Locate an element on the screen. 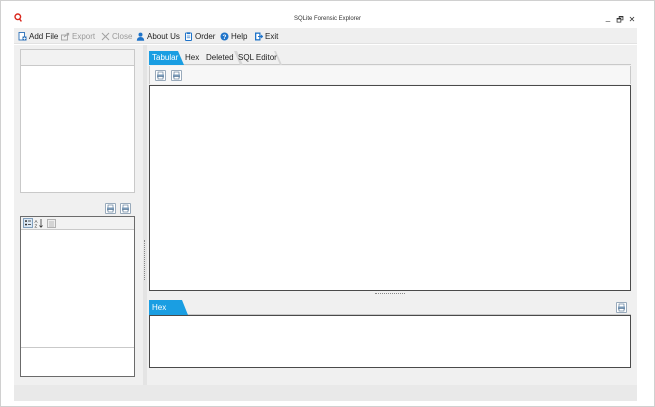 Image resolution: width=655 pixels, height=407 pixels. add-file-button: Add File is located at coordinates (38, 36).